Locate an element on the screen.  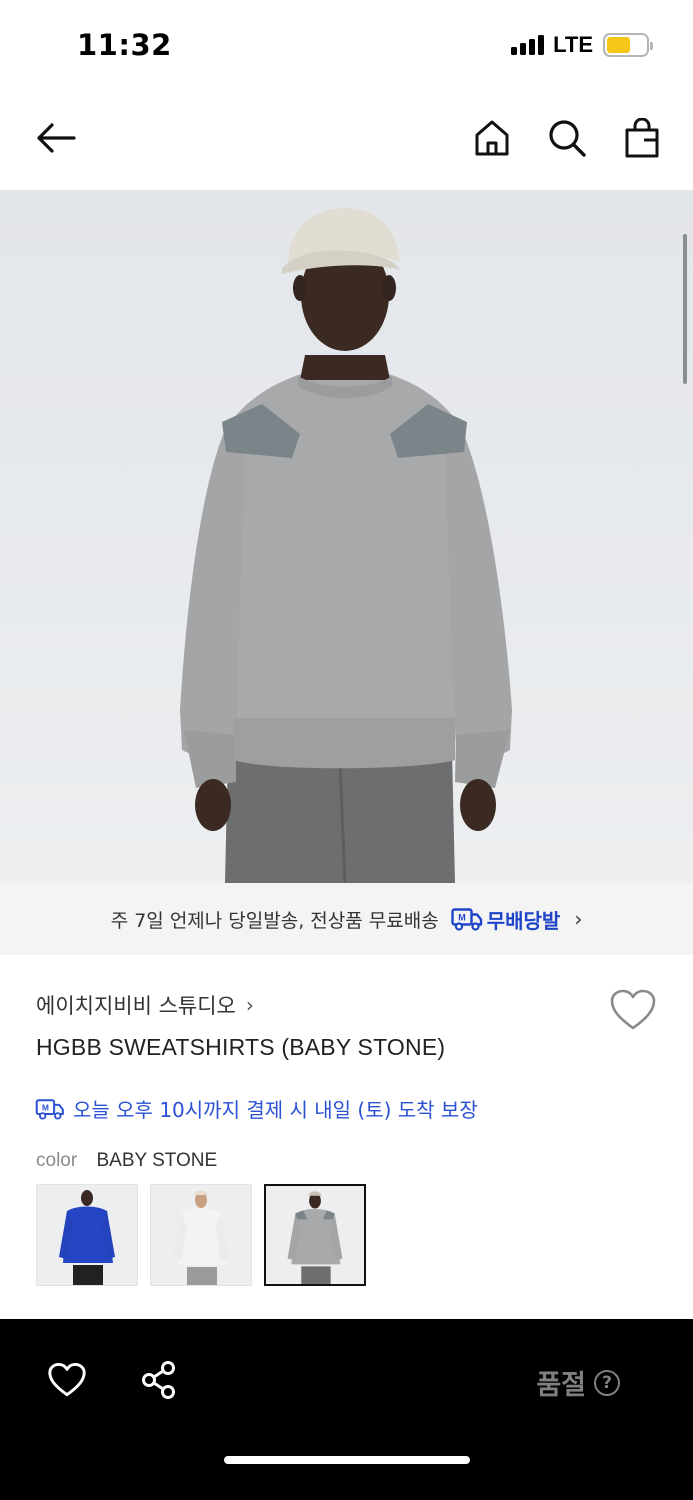
home-button is located at coordinates (492, 138).